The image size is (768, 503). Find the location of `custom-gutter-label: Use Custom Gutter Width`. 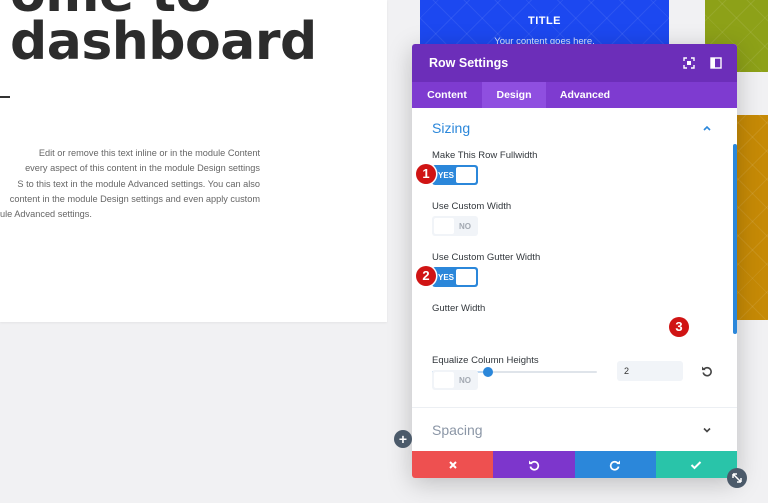

custom-gutter-label: Use Custom Gutter Width is located at coordinates (486, 257).